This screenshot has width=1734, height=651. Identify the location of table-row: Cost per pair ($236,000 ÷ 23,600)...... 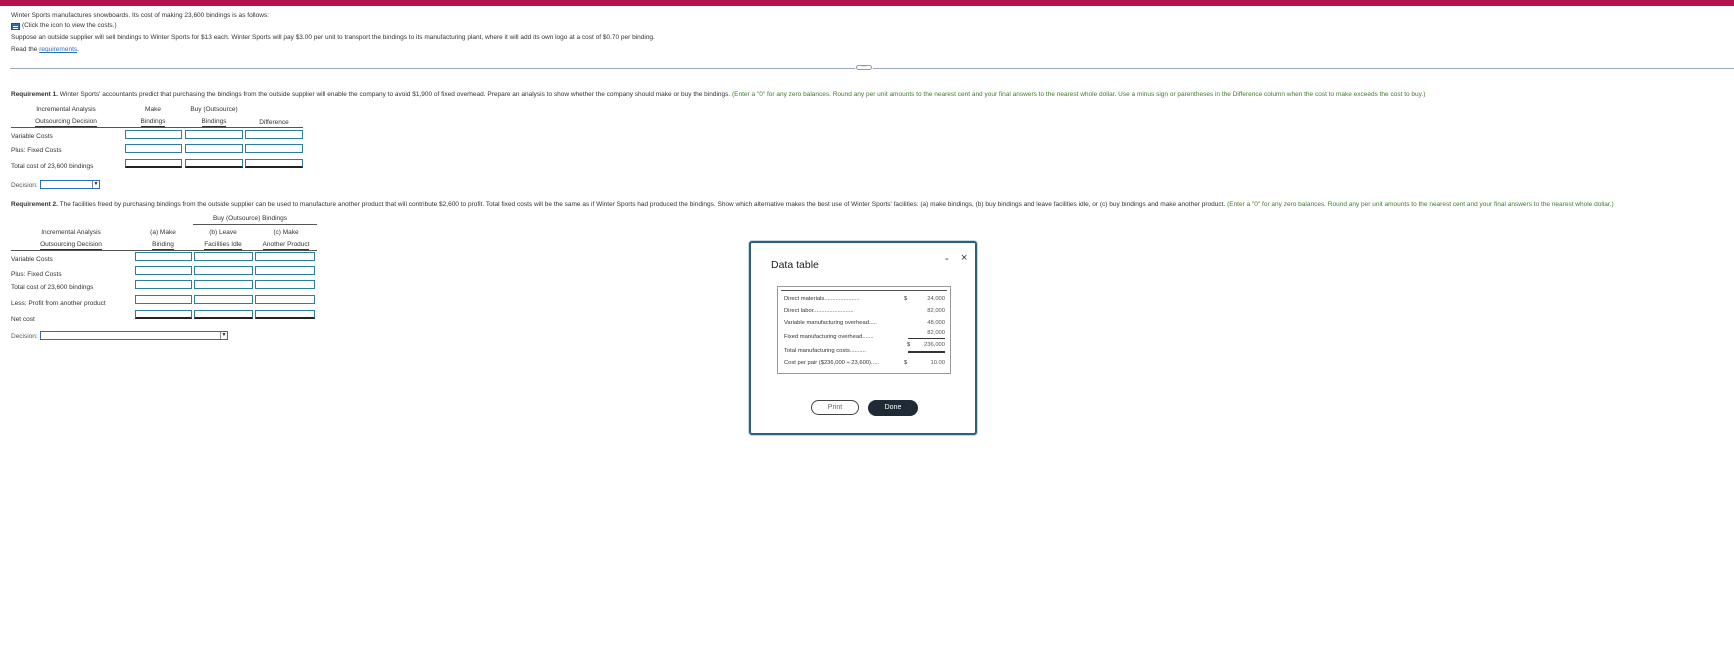
(832, 363).